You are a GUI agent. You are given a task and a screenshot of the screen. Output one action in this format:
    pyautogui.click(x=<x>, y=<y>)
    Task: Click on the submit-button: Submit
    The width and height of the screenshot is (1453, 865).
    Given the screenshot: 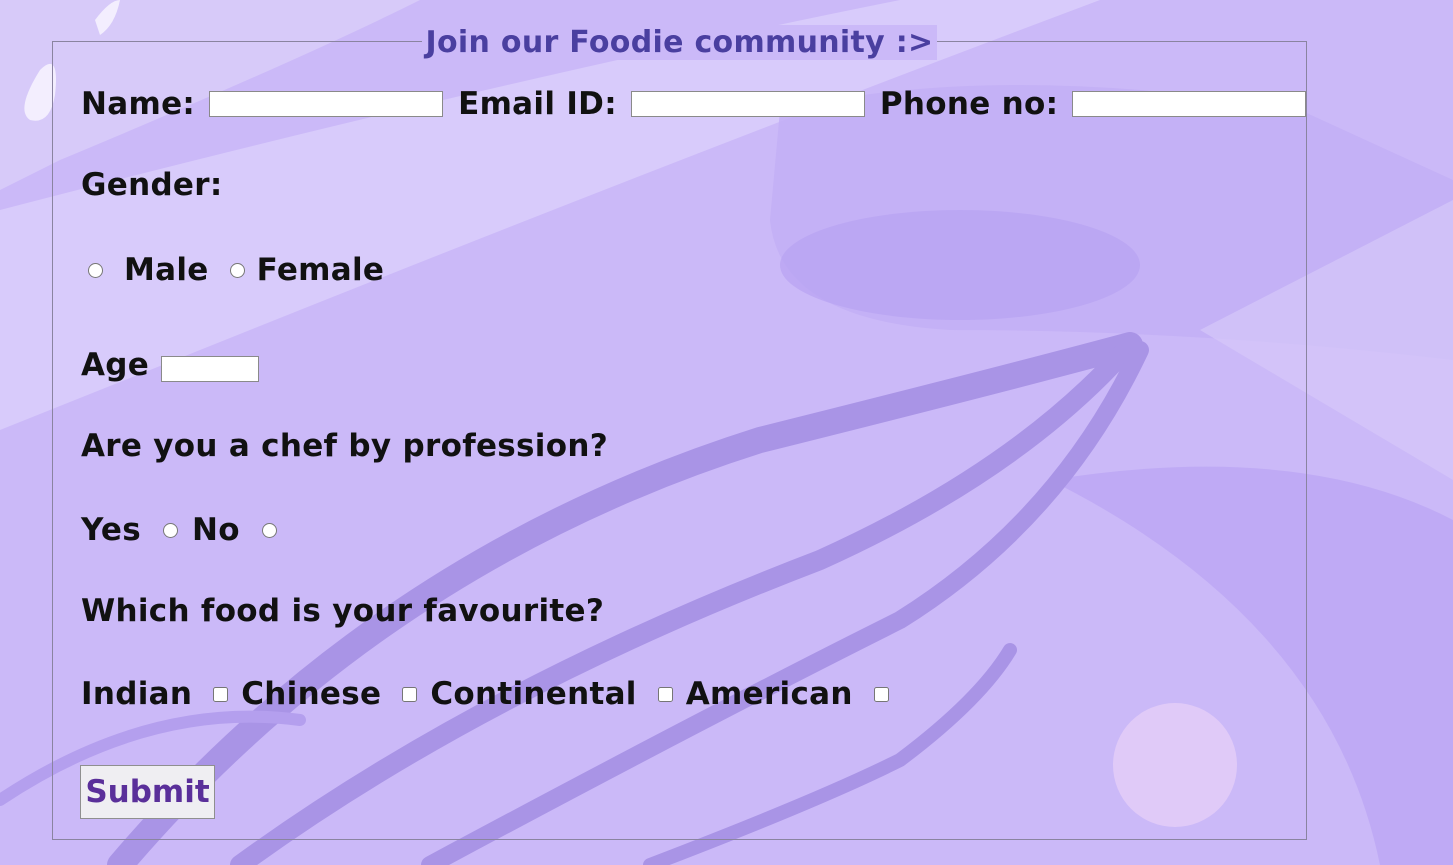 What is the action you would take?
    pyautogui.click(x=147, y=792)
    